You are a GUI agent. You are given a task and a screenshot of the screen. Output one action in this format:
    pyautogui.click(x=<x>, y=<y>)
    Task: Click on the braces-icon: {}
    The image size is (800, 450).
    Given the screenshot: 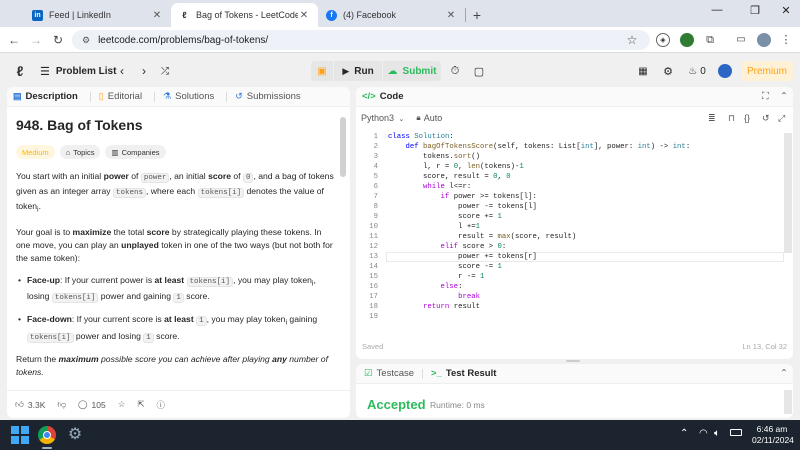 What is the action you would take?
    pyautogui.click(x=747, y=118)
    